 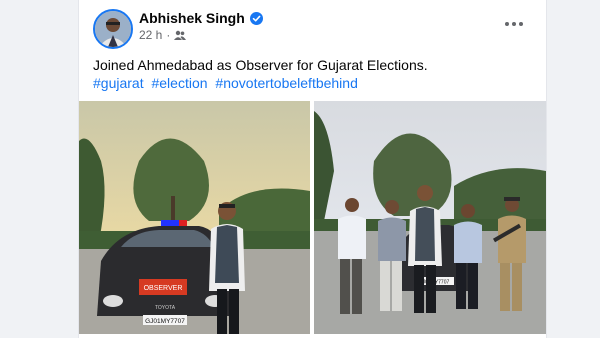 I want to click on hashtag-link: #novotertobeleftbehind, so click(x=286, y=83).